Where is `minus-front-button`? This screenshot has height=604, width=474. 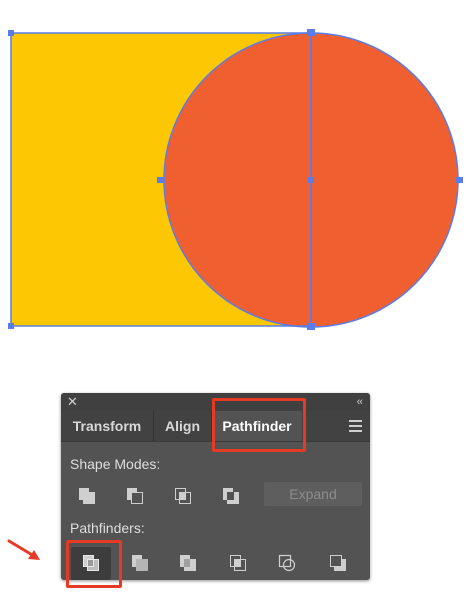 minus-front-button is located at coordinates (135, 496).